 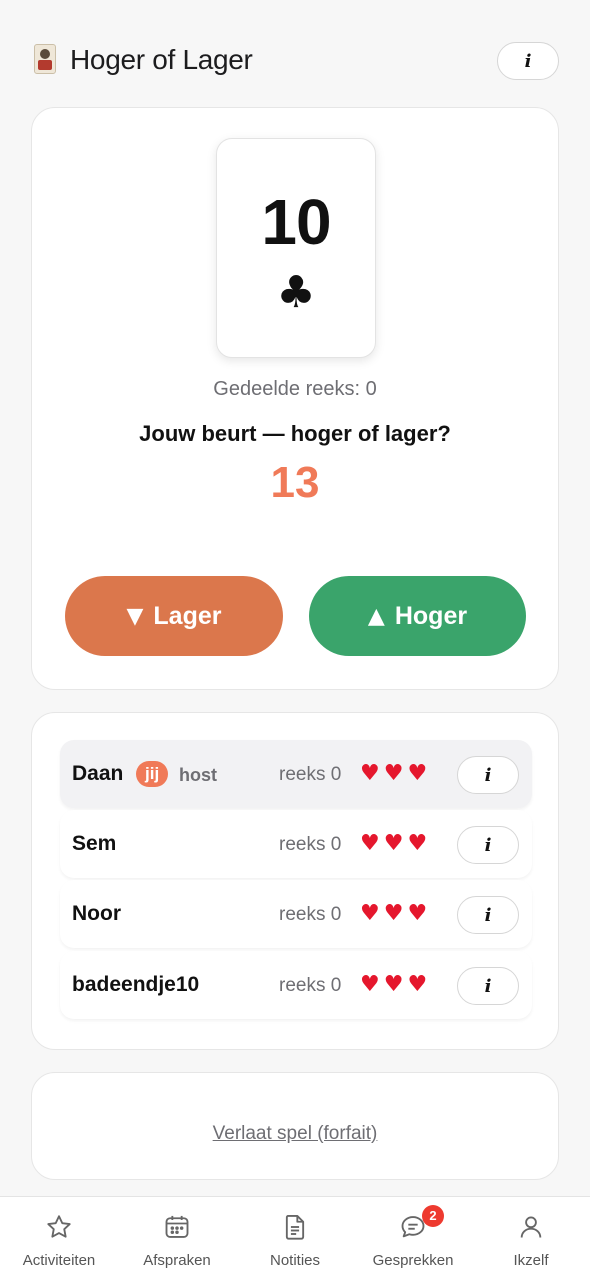 I want to click on tab-gesprekken: 2 Gesprekken, so click(x=413, y=1238).